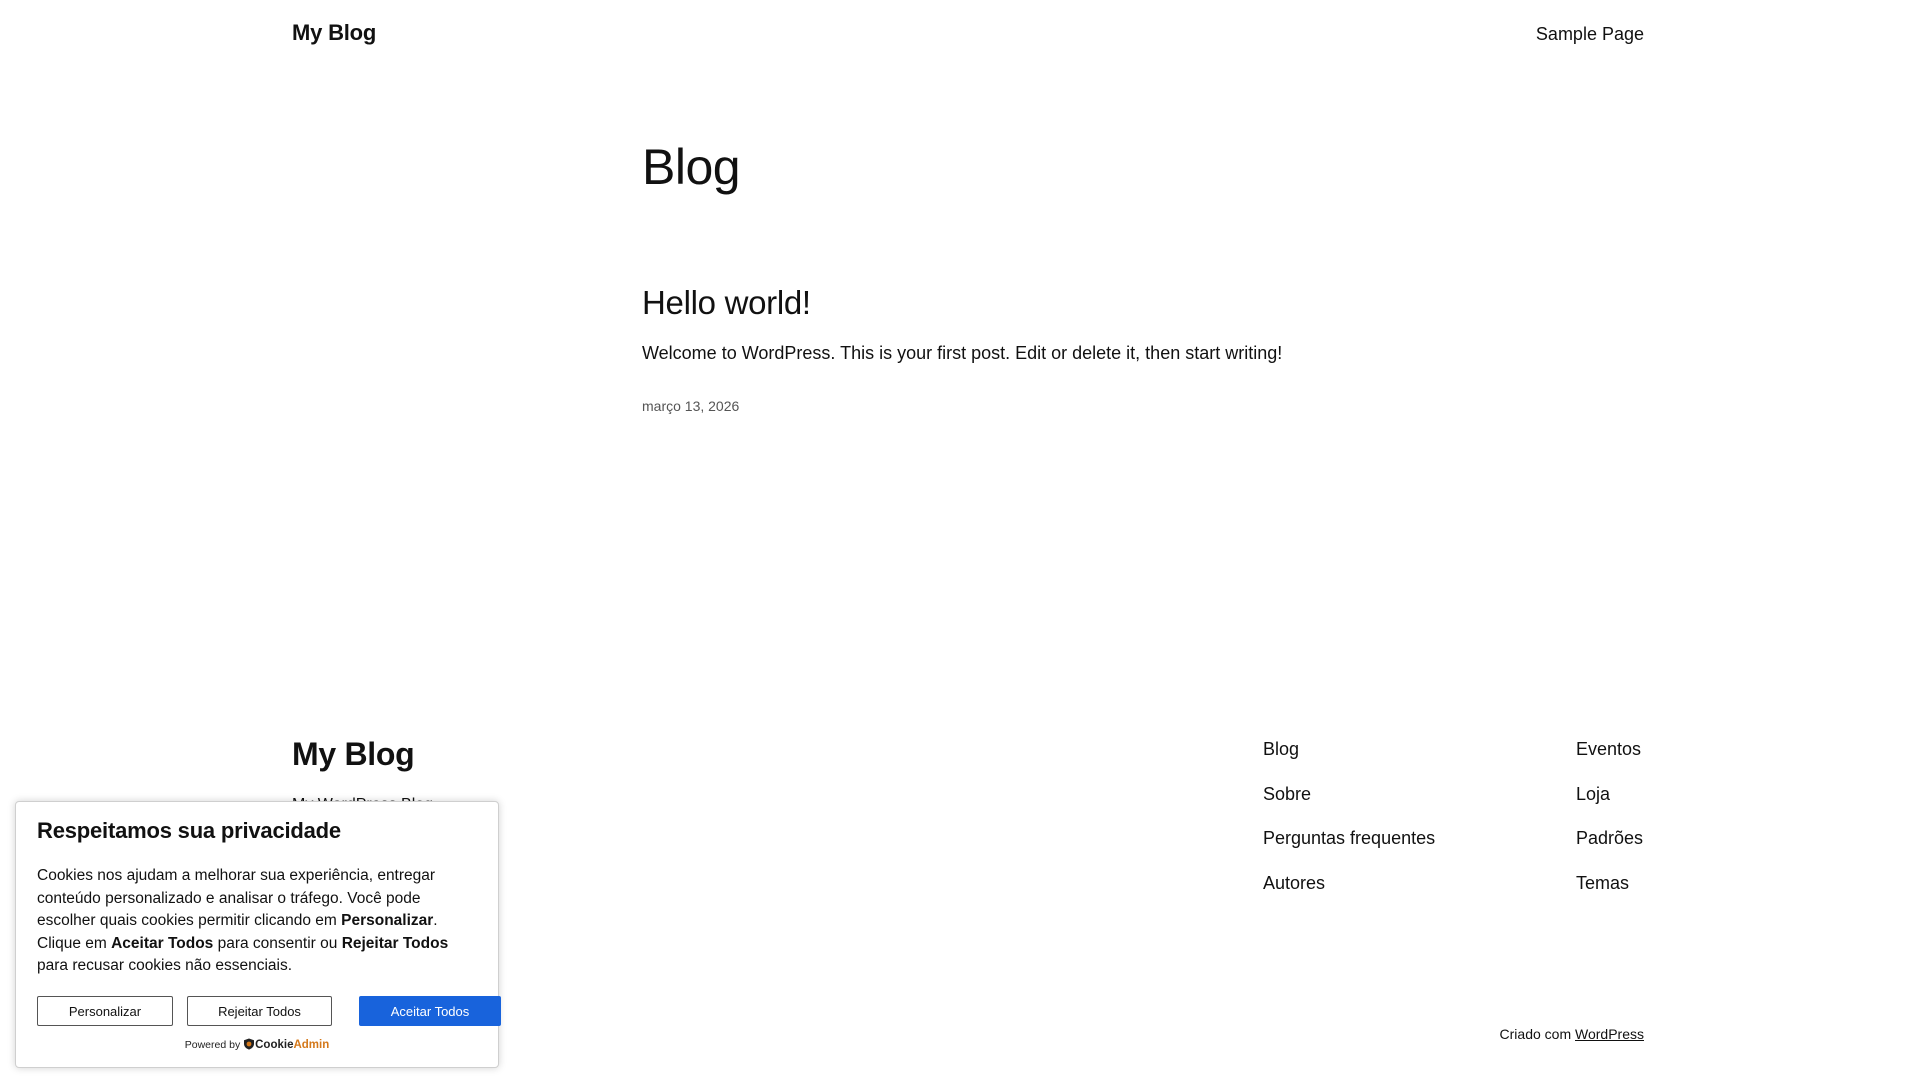 This screenshot has width=1920, height=1080. What do you see at coordinates (259, 1011) in the screenshot?
I see `reject-all-button: Rejeitar Todos` at bounding box center [259, 1011].